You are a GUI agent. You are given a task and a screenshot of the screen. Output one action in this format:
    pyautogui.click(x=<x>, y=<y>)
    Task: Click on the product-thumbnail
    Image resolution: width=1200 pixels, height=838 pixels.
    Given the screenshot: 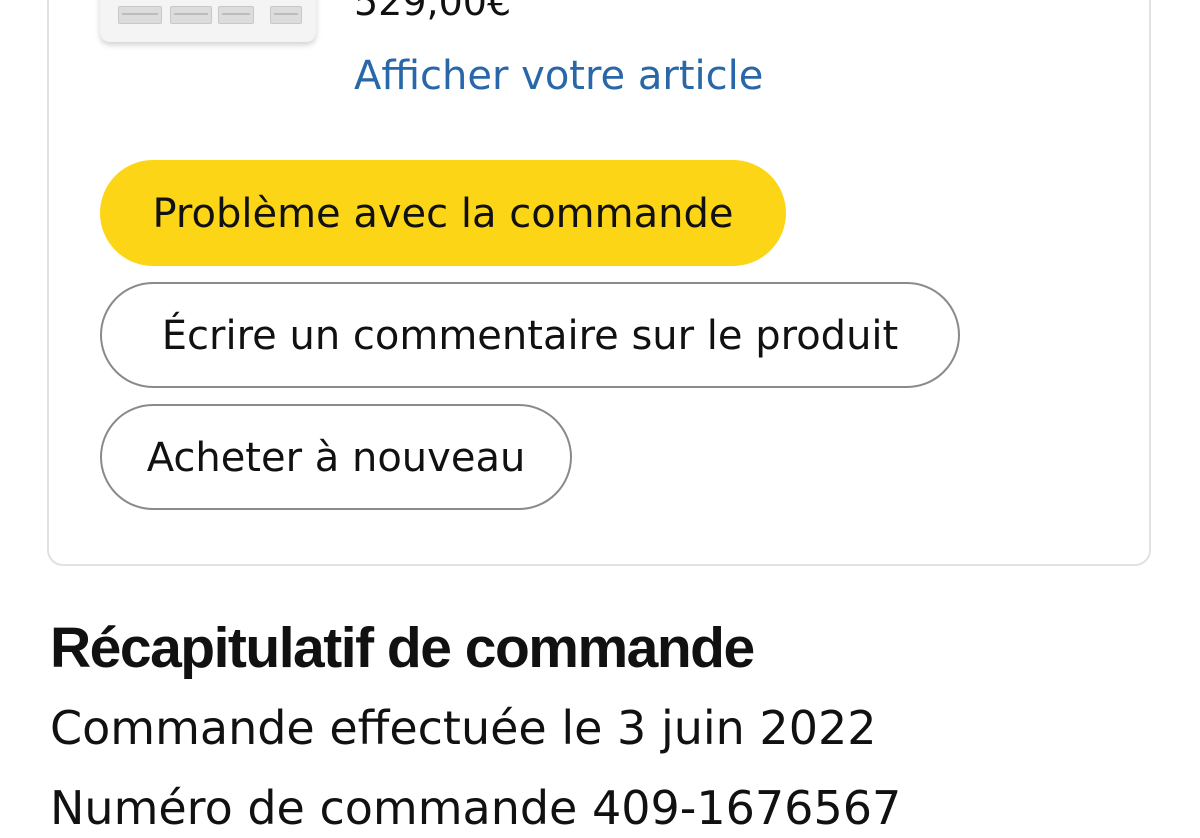 What is the action you would take?
    pyautogui.click(x=208, y=21)
    